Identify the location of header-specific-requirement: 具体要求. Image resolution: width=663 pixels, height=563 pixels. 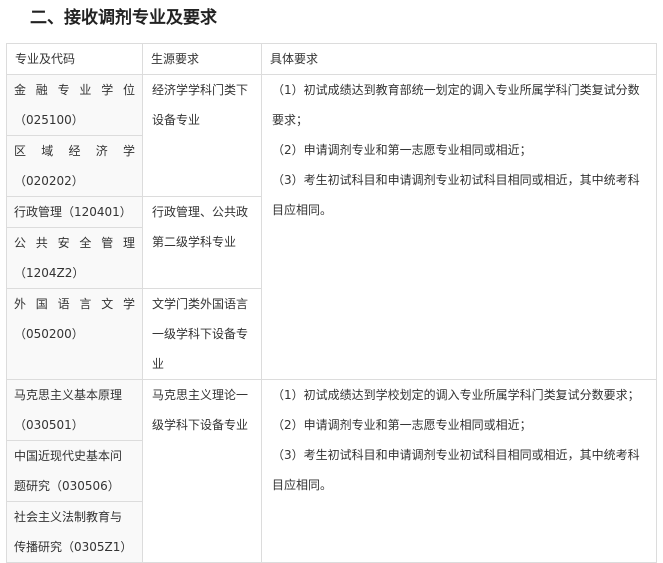
(459, 59).